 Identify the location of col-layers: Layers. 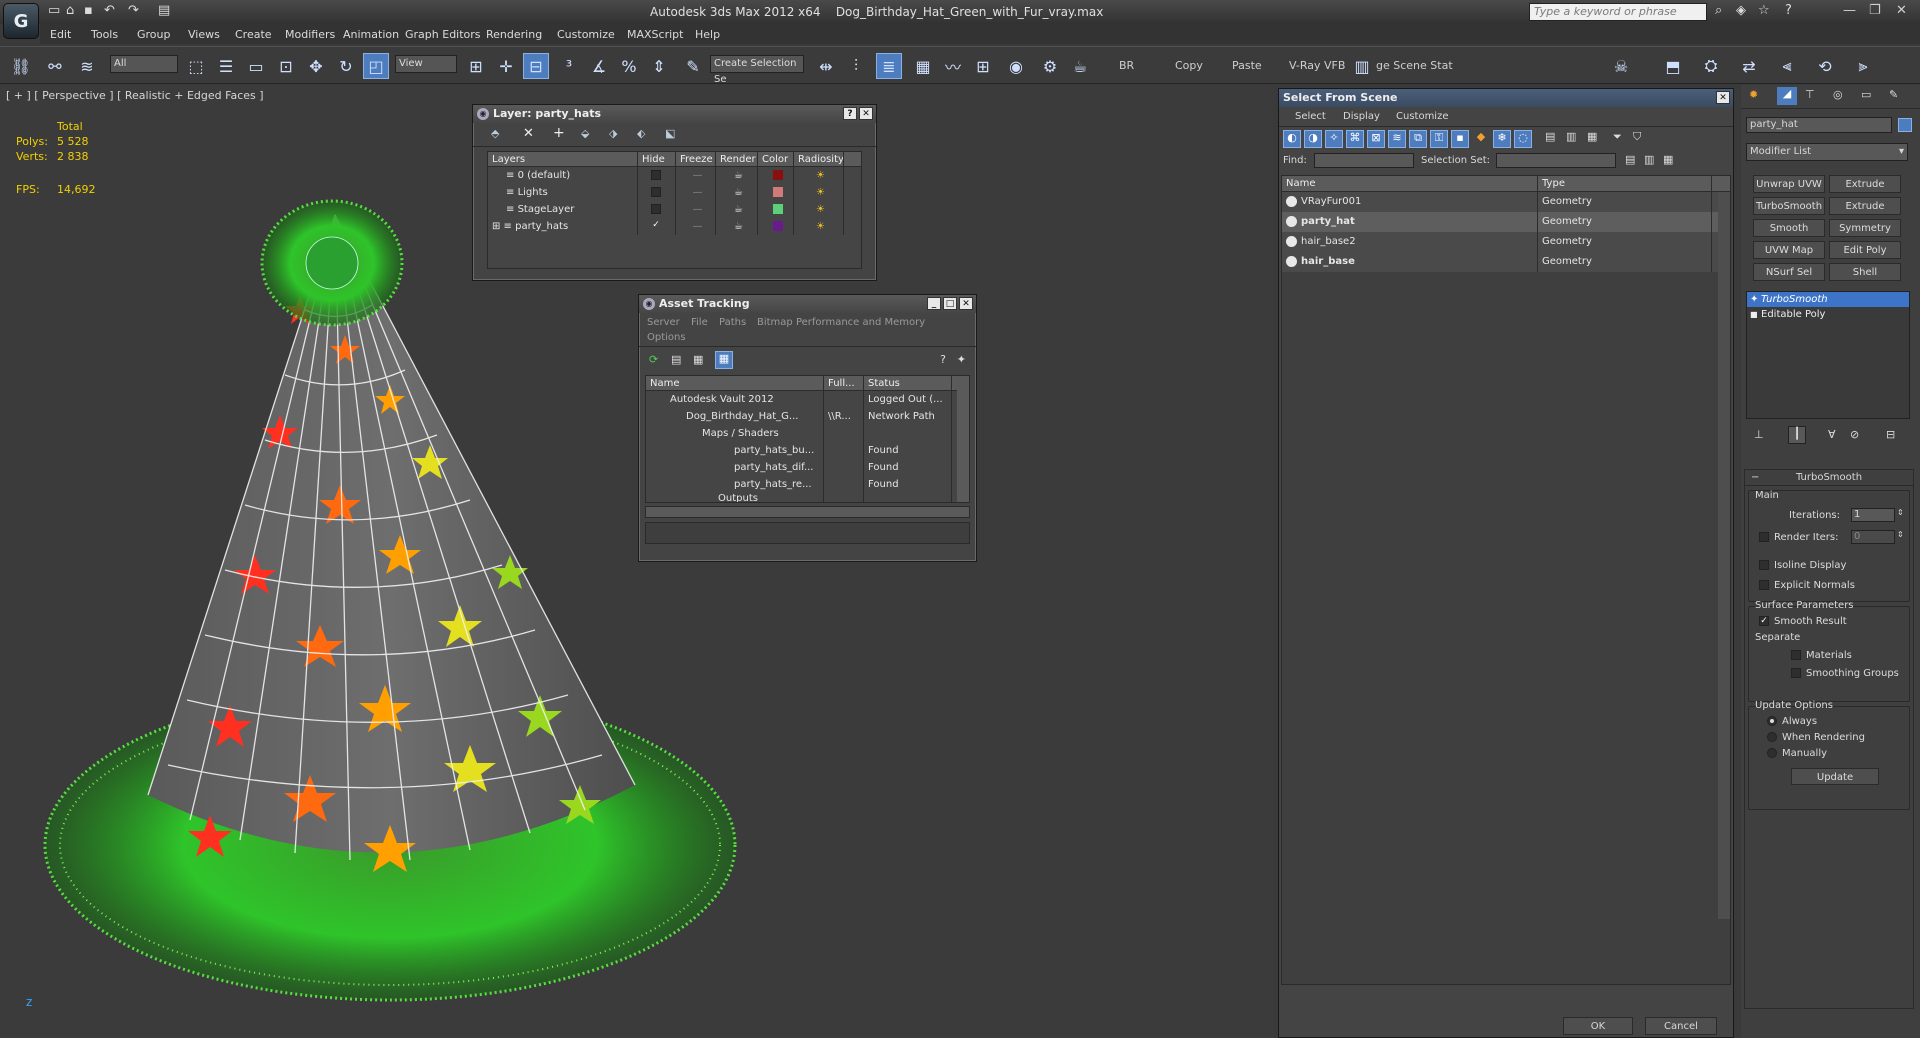
(563, 159).